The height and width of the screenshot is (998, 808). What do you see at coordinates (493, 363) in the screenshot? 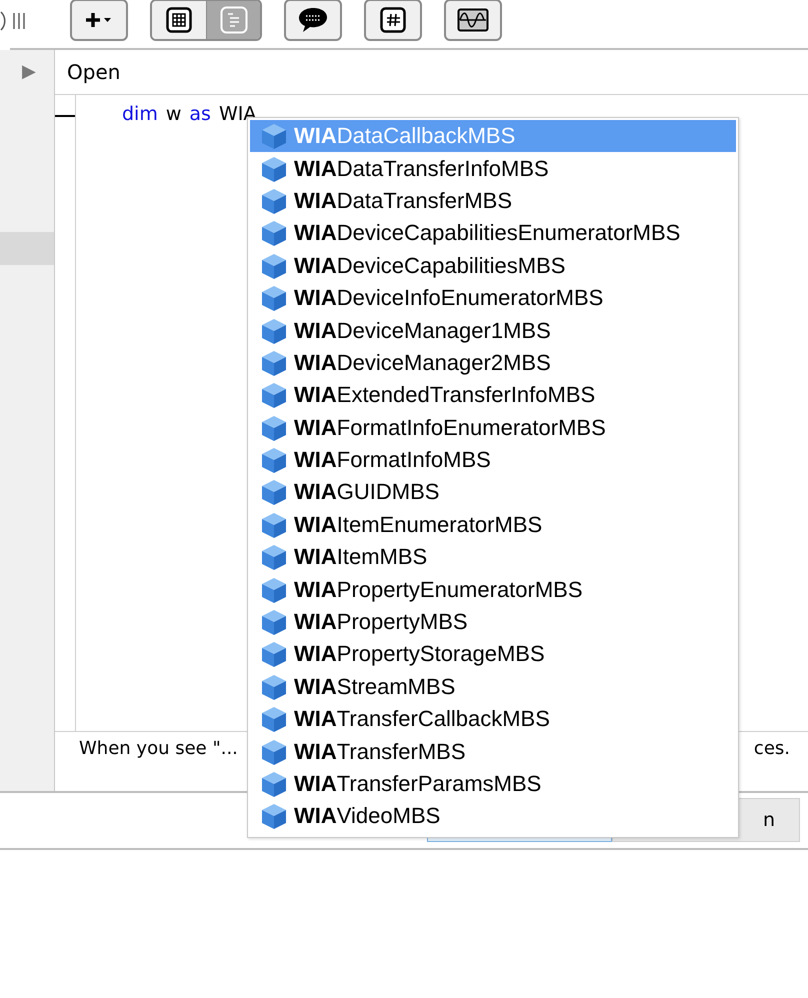
I see `autocomplete-item: WIADeviceManager2MBS` at bounding box center [493, 363].